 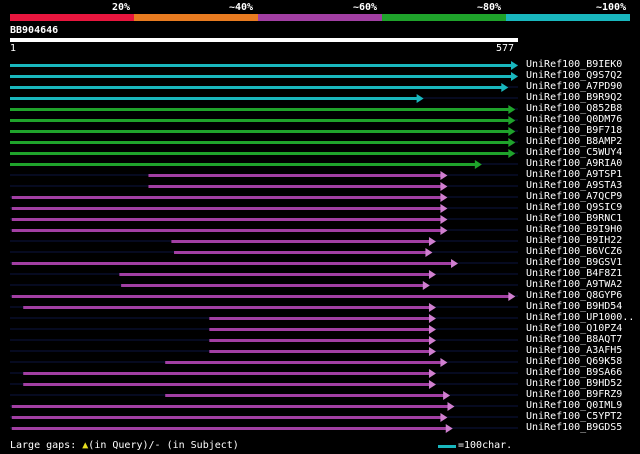 I want to click on hit-label: UniRef100_B9IEK0, so click(x=574, y=64).